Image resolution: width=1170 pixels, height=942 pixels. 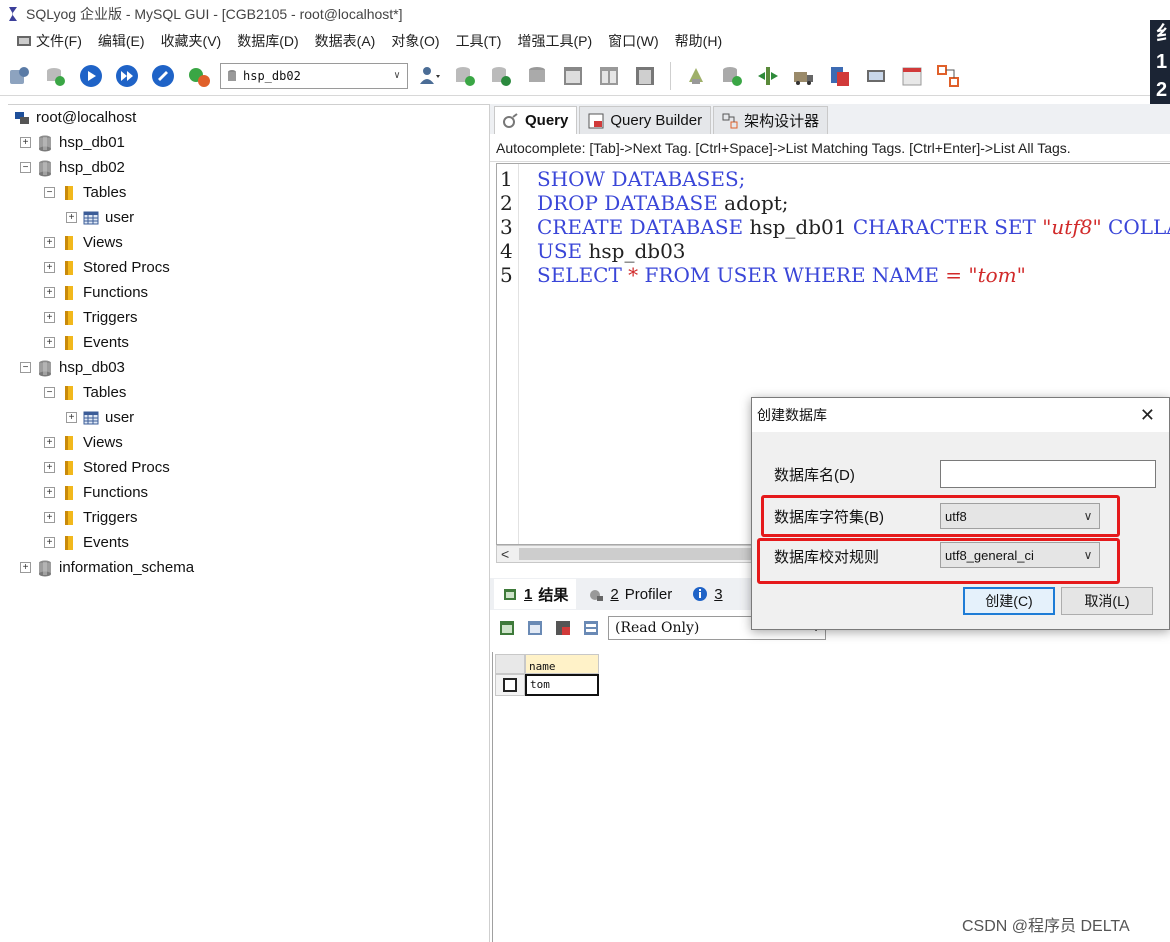 What do you see at coordinates (562, 685) in the screenshot?
I see `grid-cell-name: tom` at bounding box center [562, 685].